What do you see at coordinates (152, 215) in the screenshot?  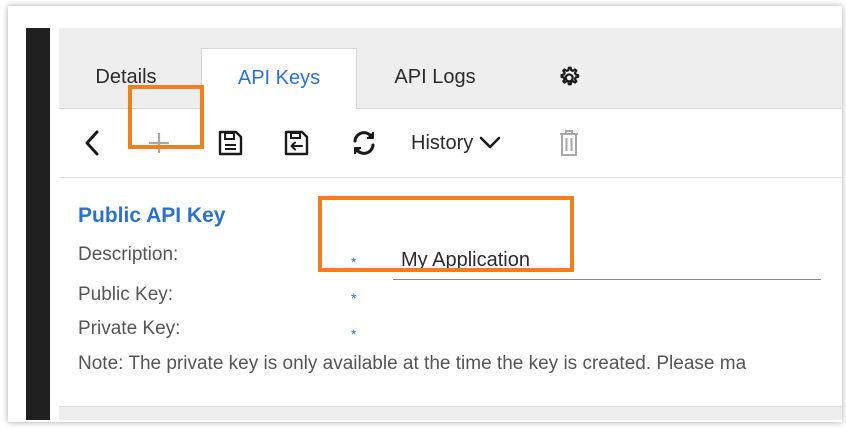 I see `section-title: Public API Key` at bounding box center [152, 215].